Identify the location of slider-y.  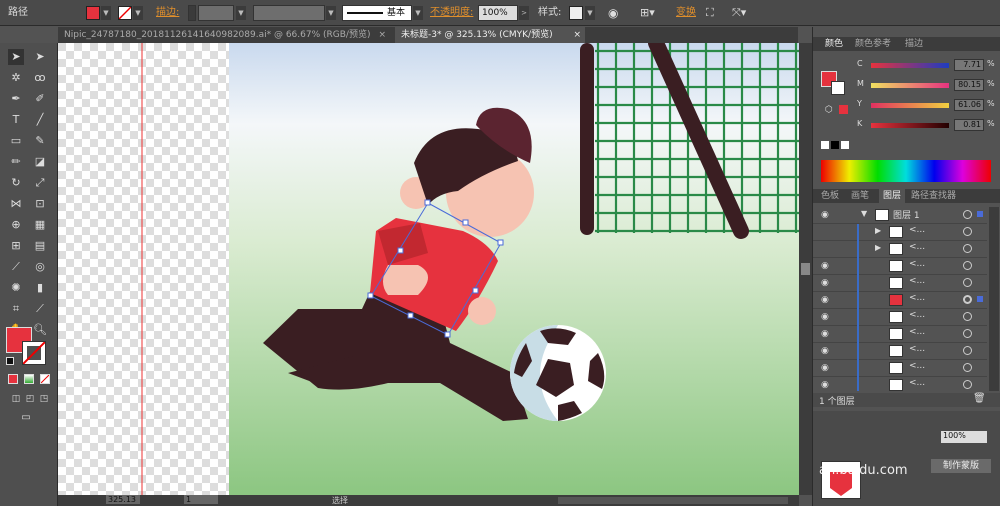
(910, 105).